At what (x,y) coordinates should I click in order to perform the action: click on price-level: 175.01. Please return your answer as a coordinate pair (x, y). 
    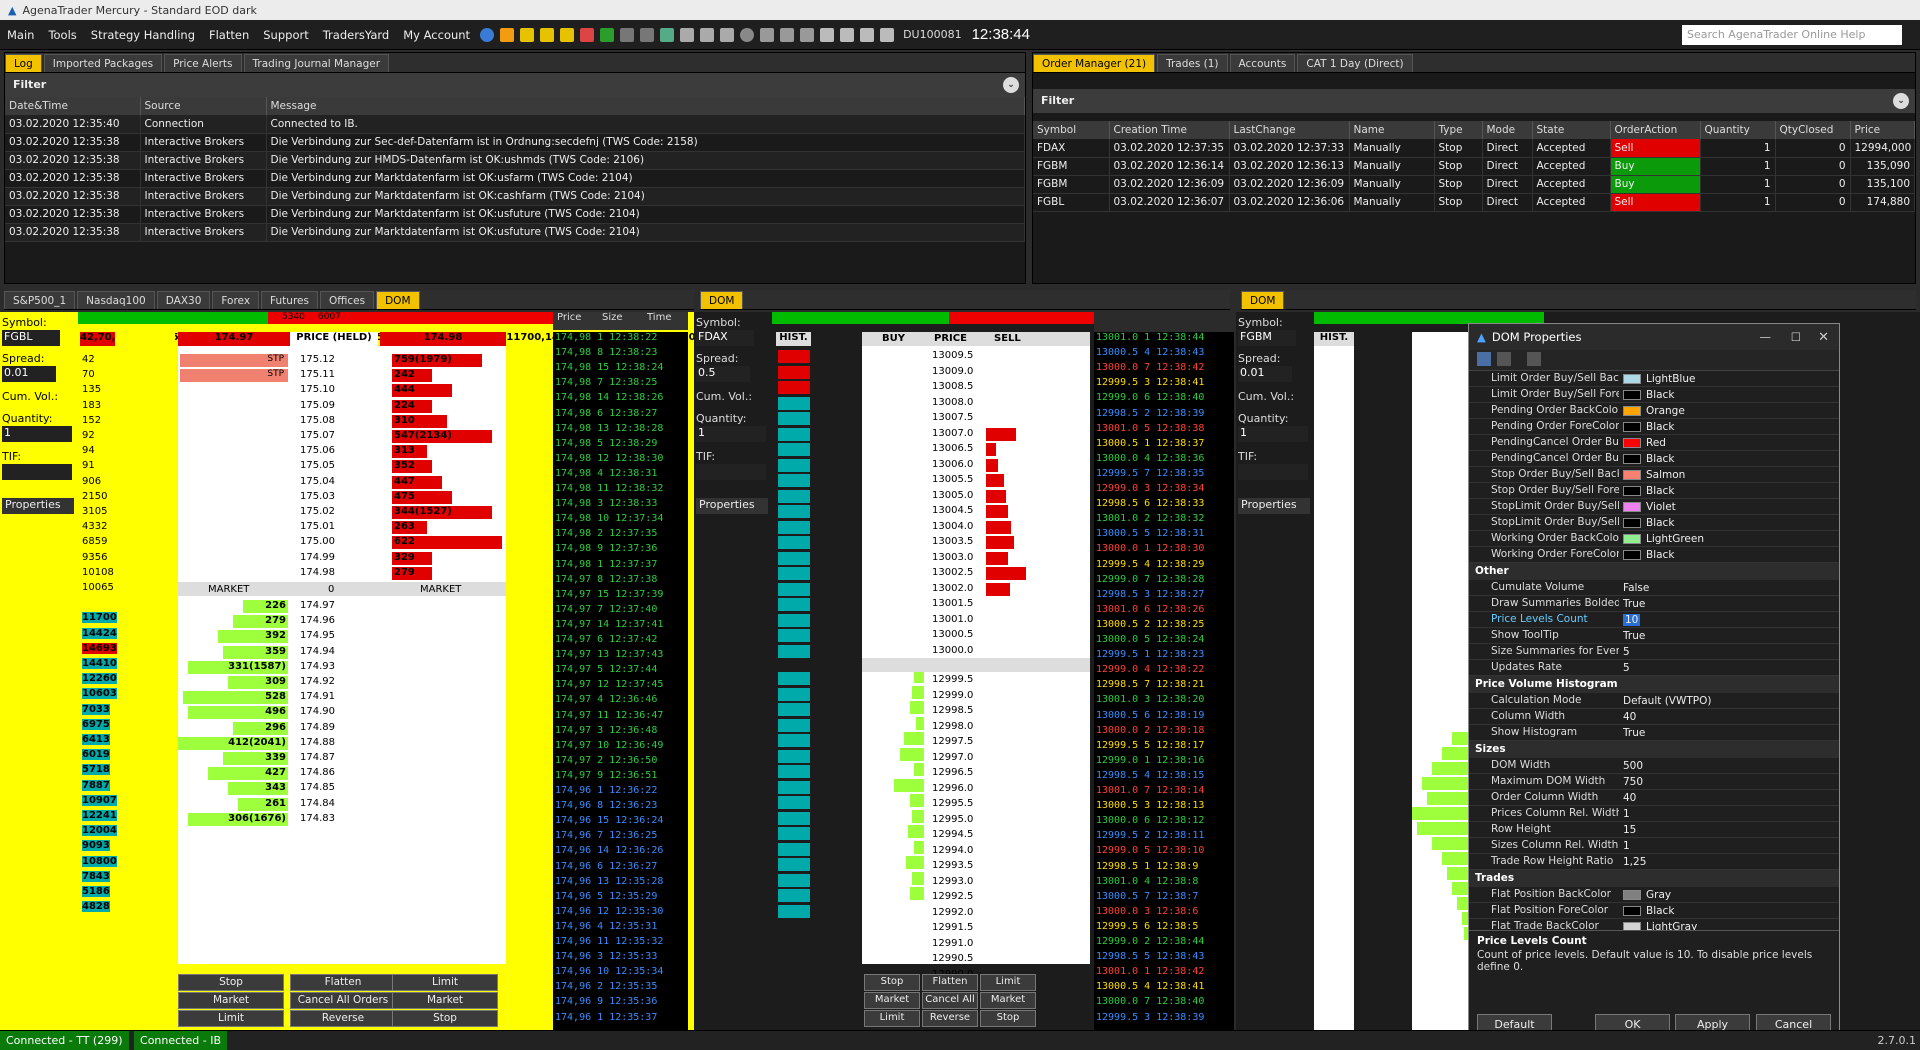
    Looking at the image, I should click on (317, 526).